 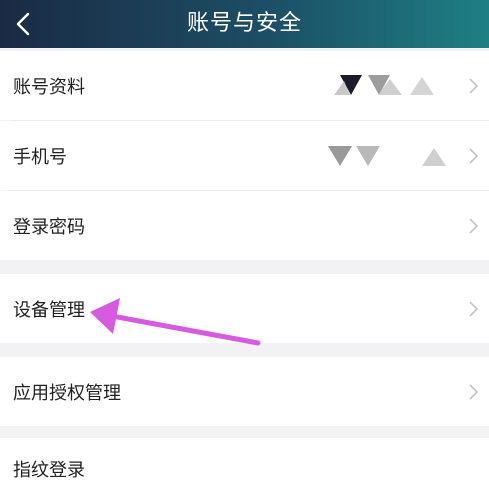 What do you see at coordinates (49, 87) in the screenshot?
I see `row-label: 账号资料` at bounding box center [49, 87].